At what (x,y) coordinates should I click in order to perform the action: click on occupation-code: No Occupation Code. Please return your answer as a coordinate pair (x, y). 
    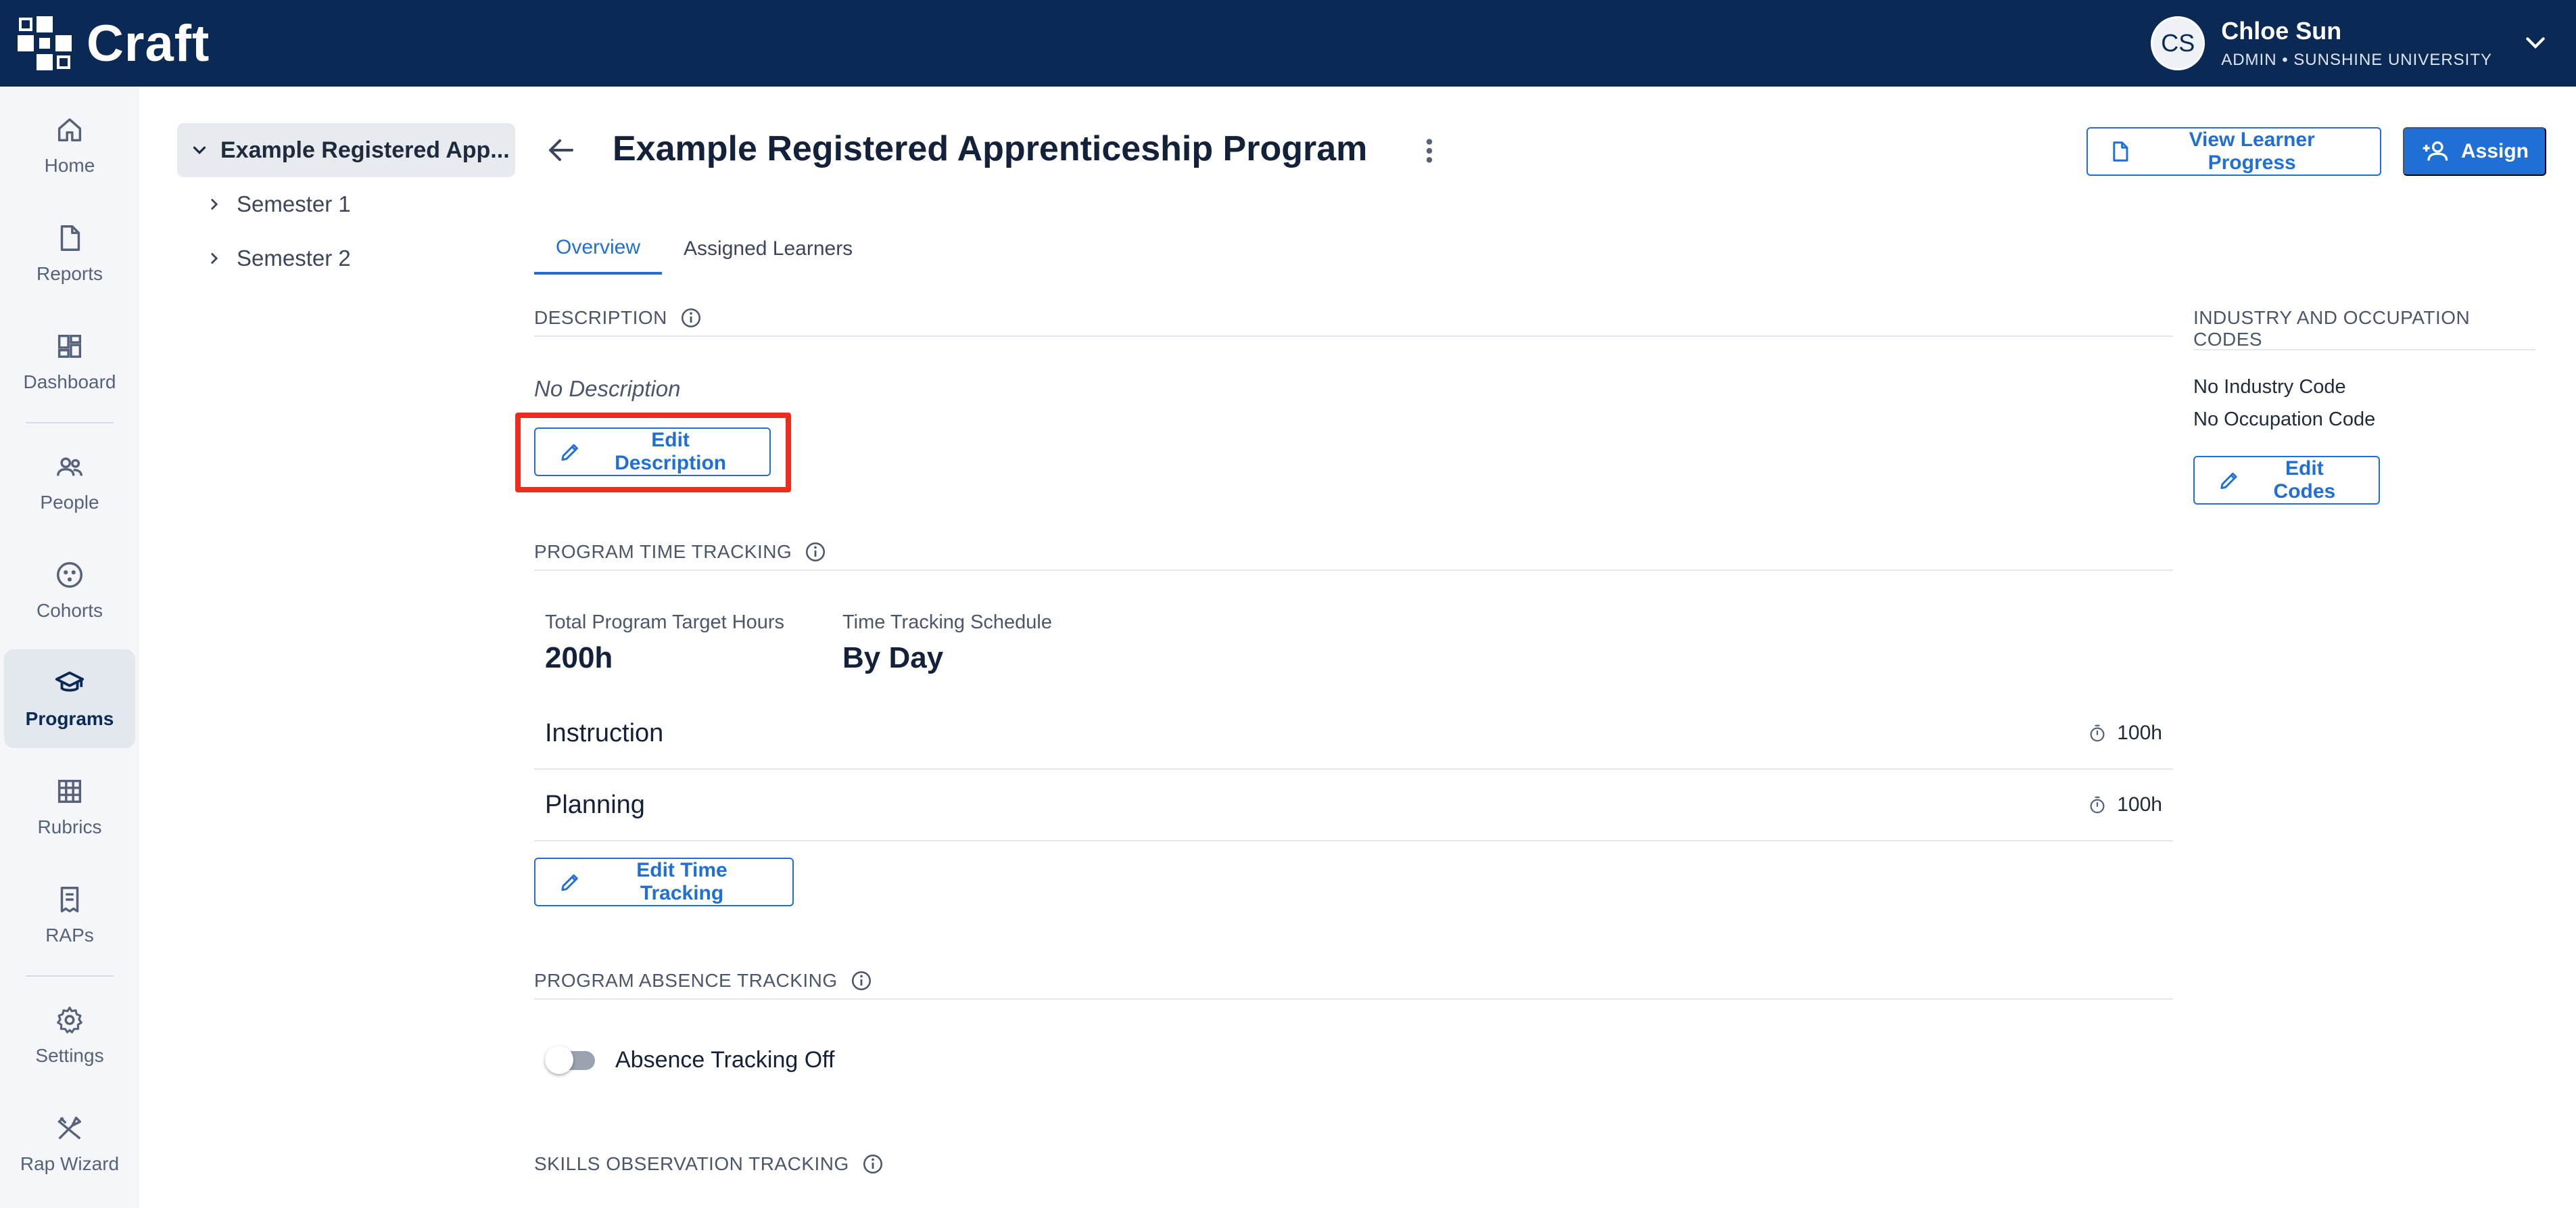
    Looking at the image, I should click on (2284, 419).